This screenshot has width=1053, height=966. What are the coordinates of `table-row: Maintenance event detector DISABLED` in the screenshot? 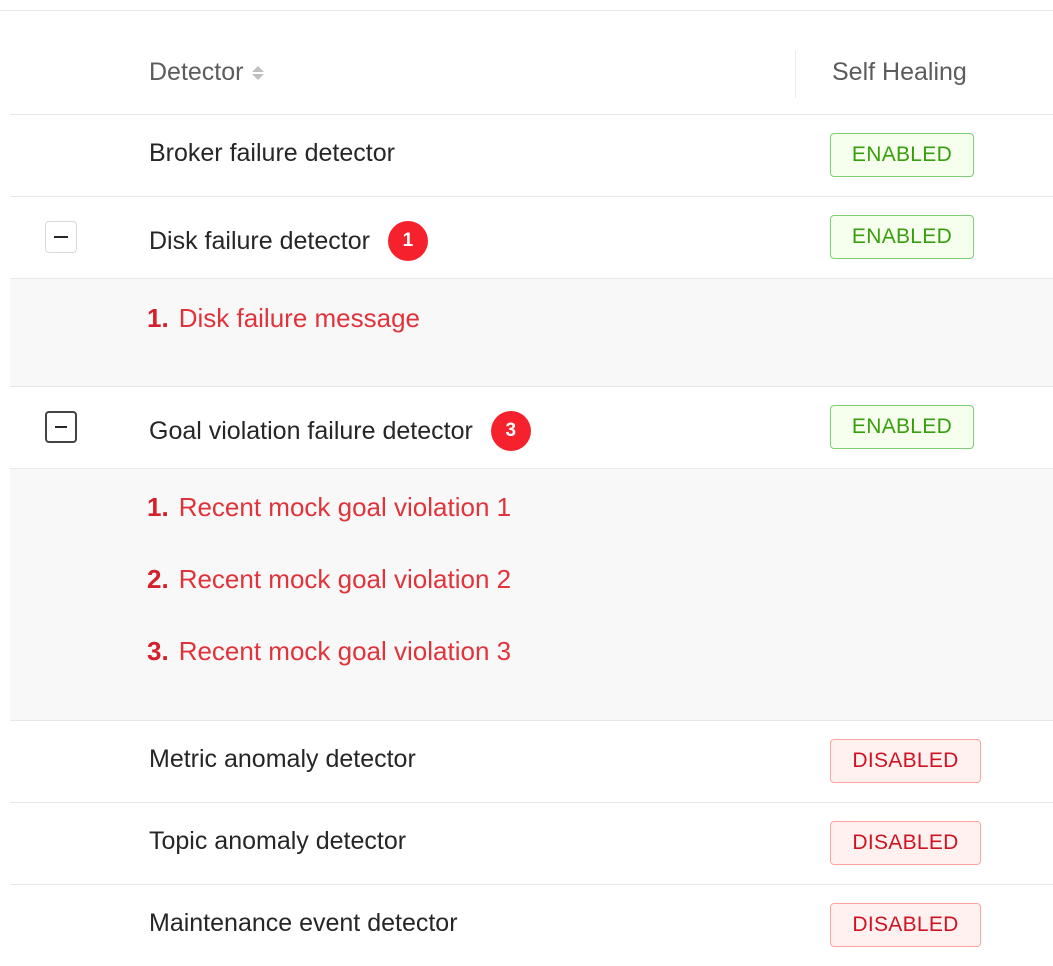 It's located at (531, 925).